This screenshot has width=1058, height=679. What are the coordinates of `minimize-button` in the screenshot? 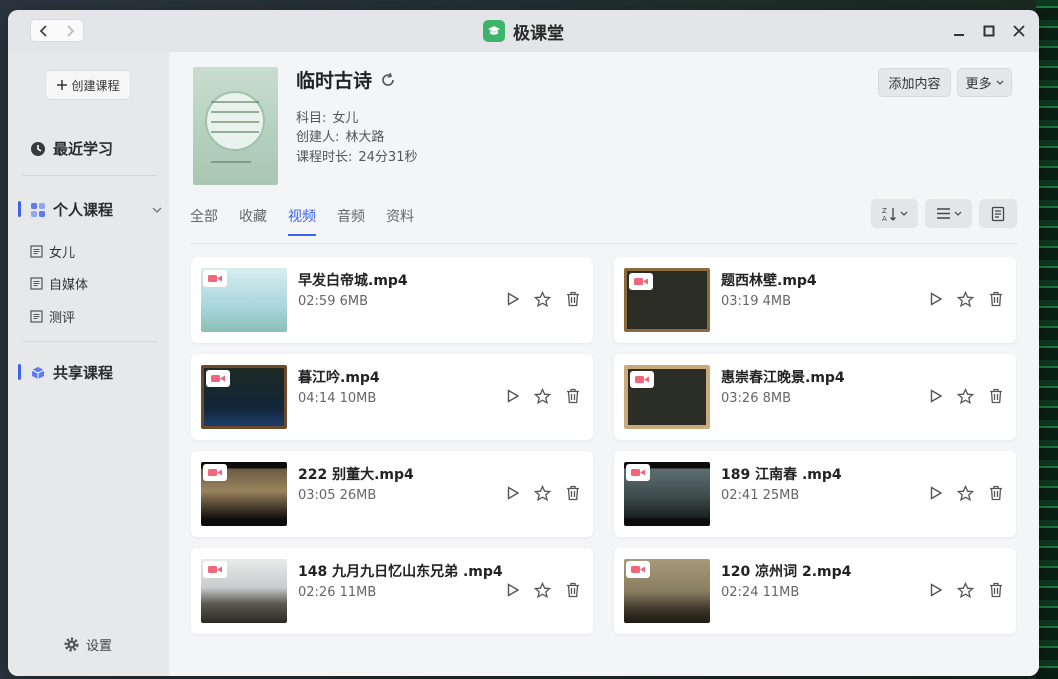 It's located at (959, 31).